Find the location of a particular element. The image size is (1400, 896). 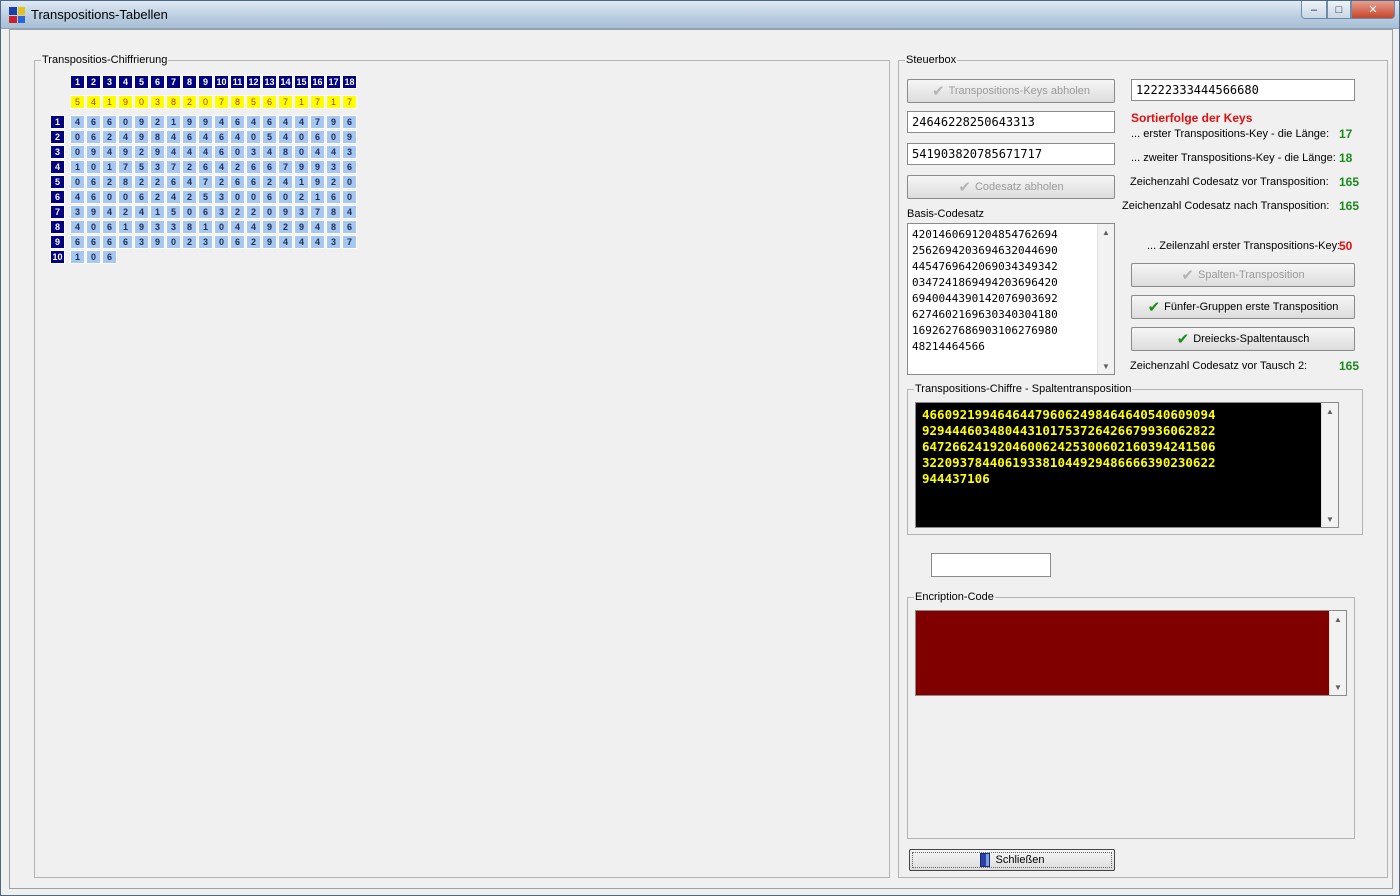

dreiecks-spaltentausch-label: Dreiecks-Spaltentausch is located at coordinates (1251, 339).